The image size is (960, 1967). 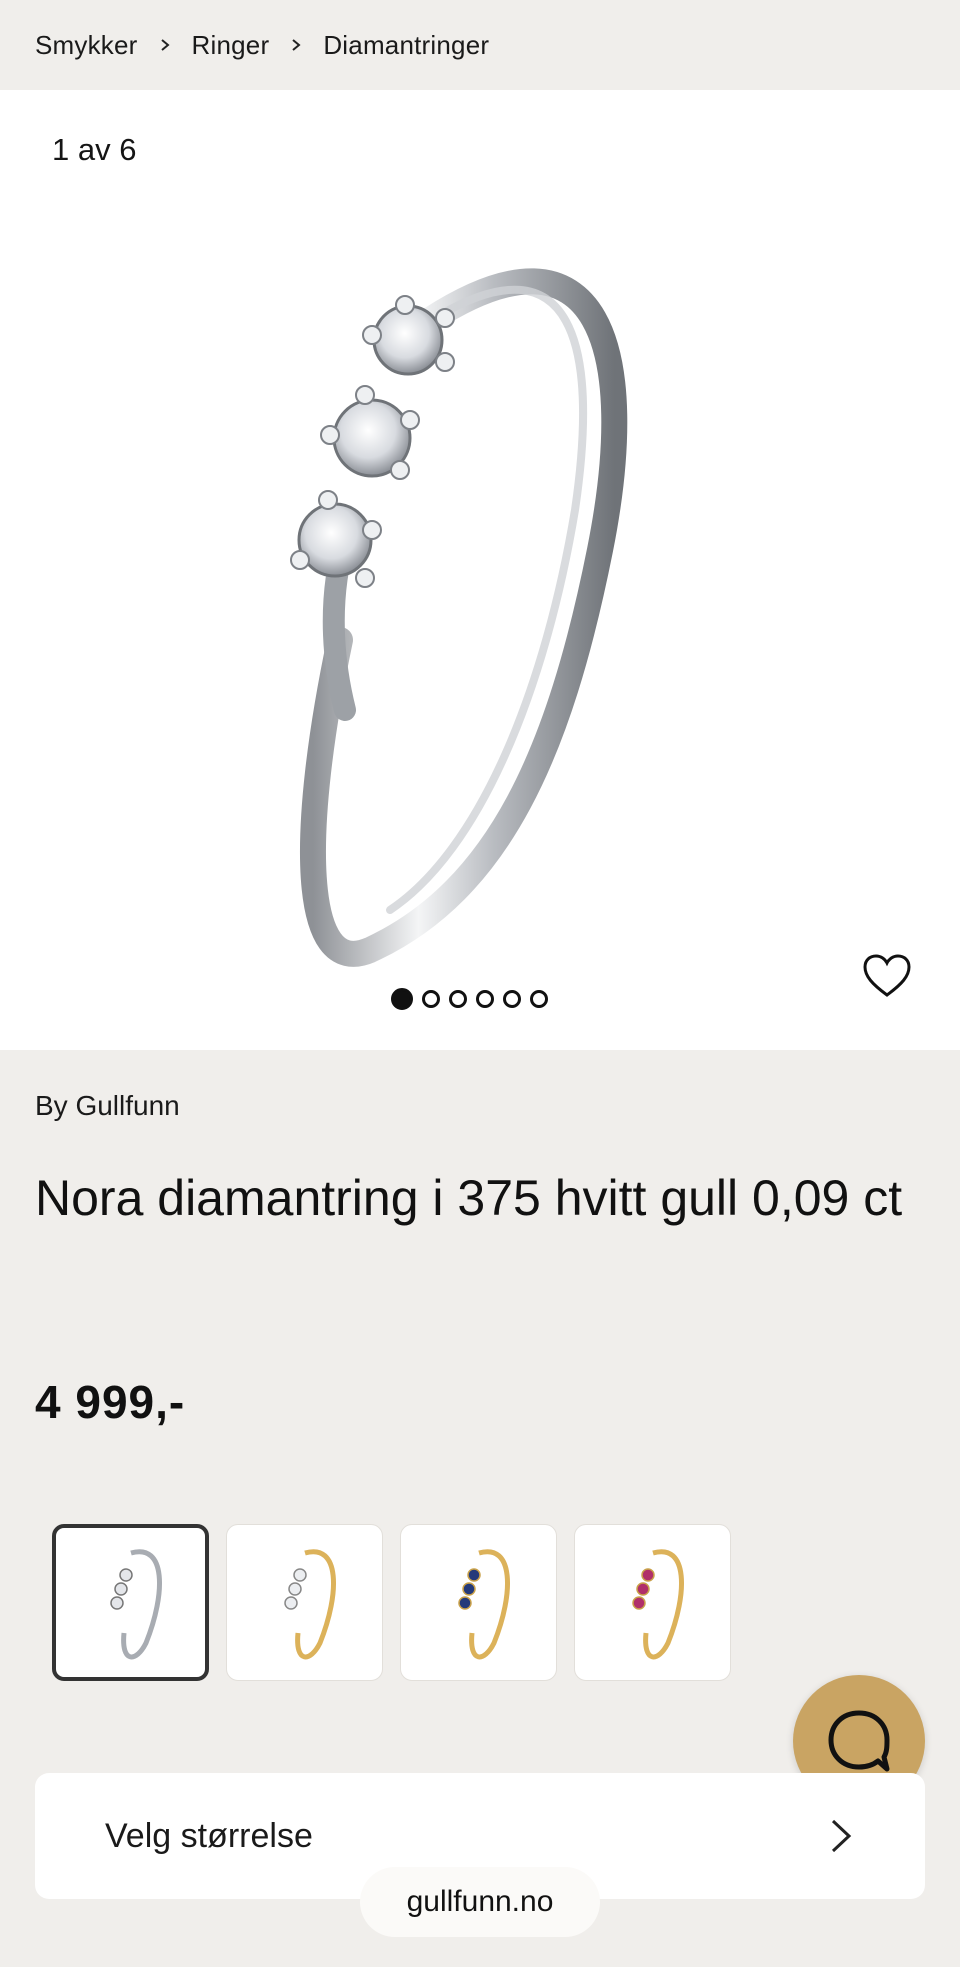 I want to click on variant-thumbnail-yellow-gold-ruby, so click(x=652, y=1602).